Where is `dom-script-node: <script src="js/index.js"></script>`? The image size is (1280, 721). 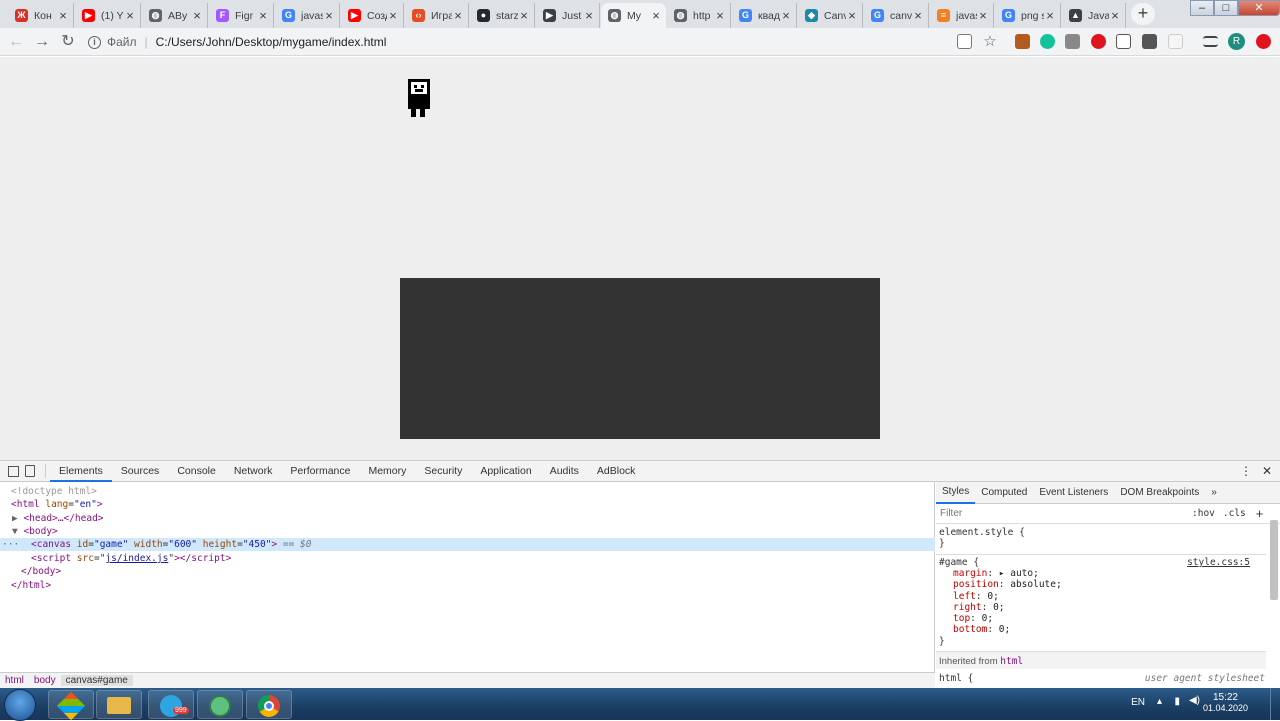
dom-script-node: <script src="js/index.js"></script> is located at coordinates (467, 558).